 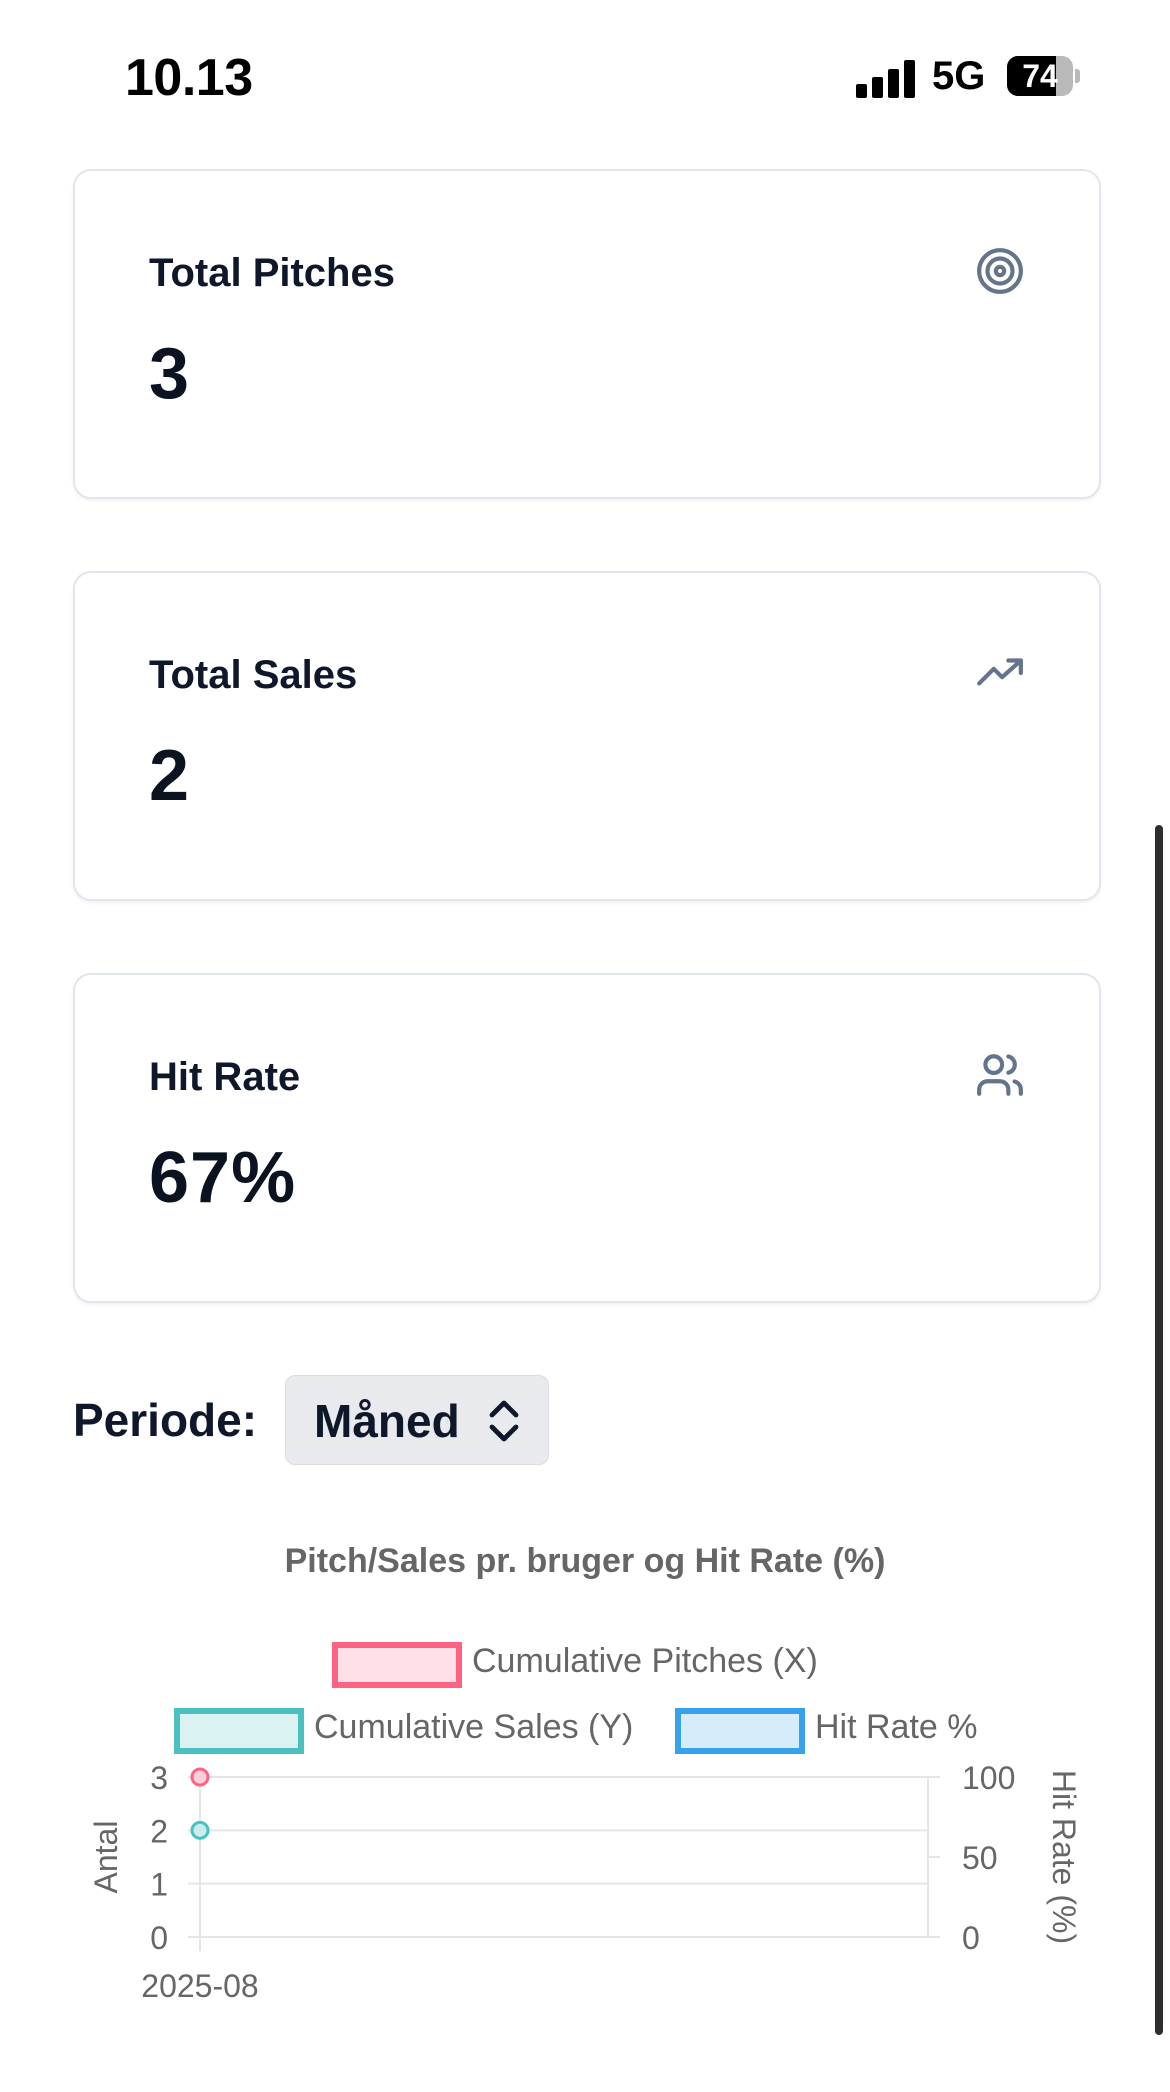 I want to click on cellular-signal-icon, so click(x=886, y=78).